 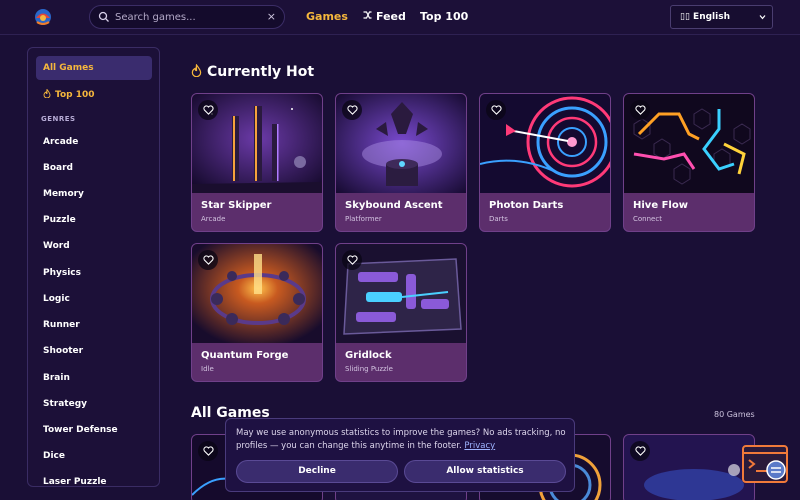 I want to click on nav-top100: Top 100, so click(x=444, y=16).